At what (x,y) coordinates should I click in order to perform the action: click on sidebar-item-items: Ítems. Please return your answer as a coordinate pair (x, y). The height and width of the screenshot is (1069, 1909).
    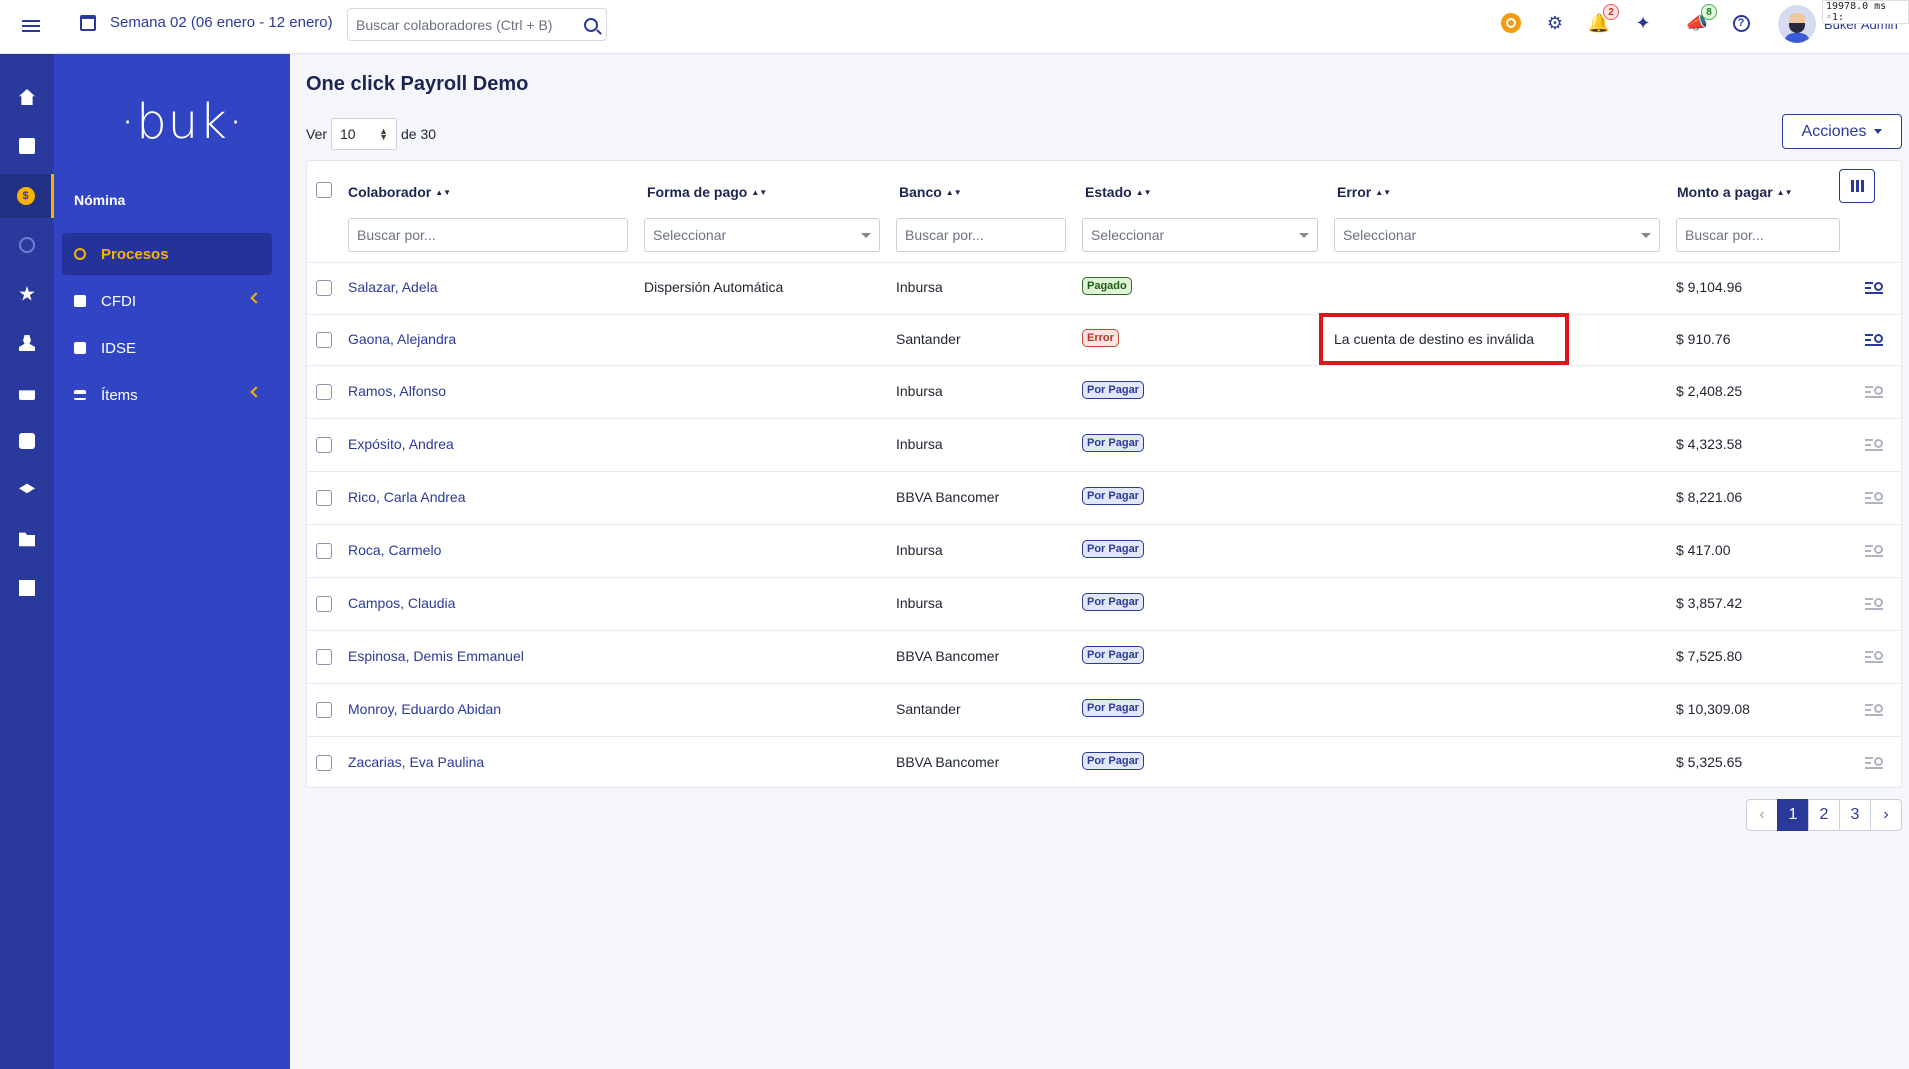
    Looking at the image, I should click on (167, 395).